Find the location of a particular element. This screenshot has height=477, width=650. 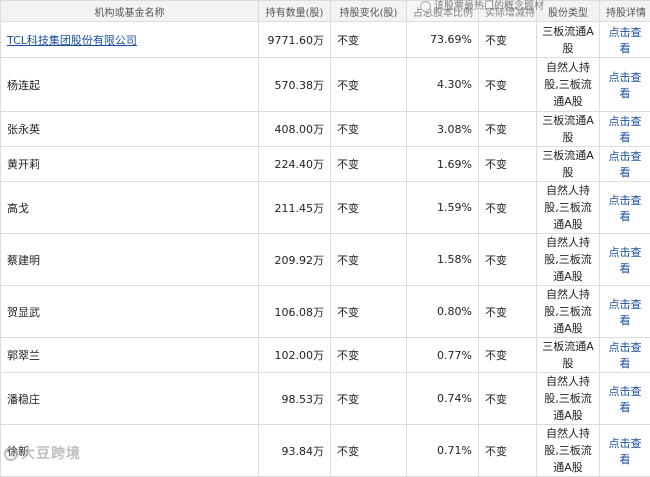

table-row: 高戈211.45万不变1.59%不变自然人持股,三板流通A股点击查看 is located at coordinates (325, 208).